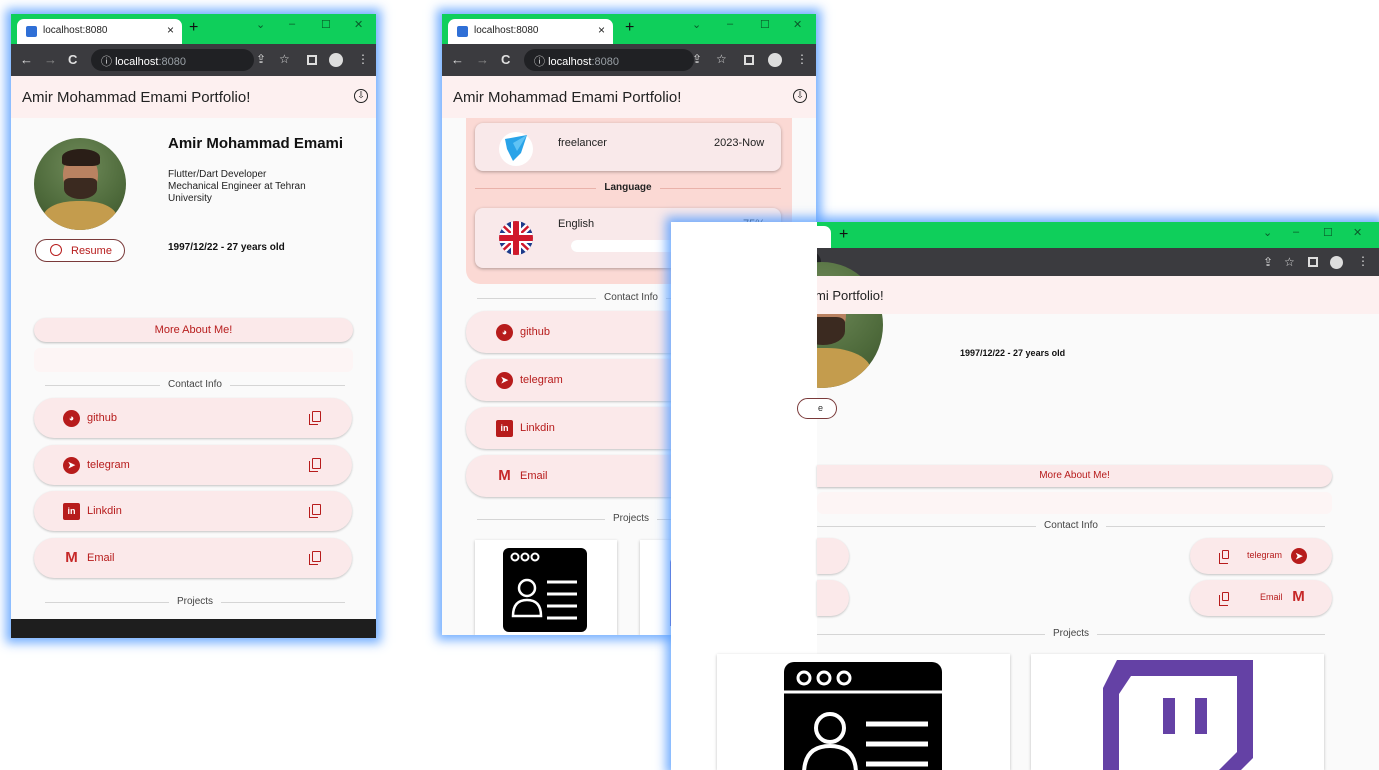 This screenshot has height=770, width=1379. I want to click on project-card-twitch, so click(1177, 712).